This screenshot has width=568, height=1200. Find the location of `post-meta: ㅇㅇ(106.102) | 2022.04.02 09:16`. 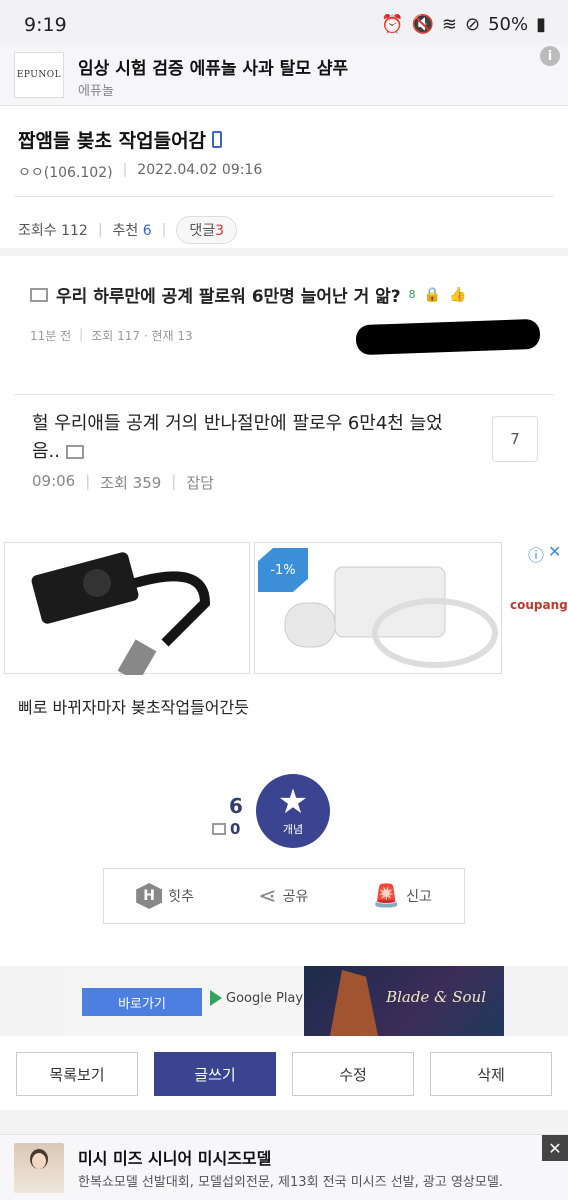

post-meta: ㅇㅇ(106.102) | 2022.04.02 09:16 is located at coordinates (140, 172).